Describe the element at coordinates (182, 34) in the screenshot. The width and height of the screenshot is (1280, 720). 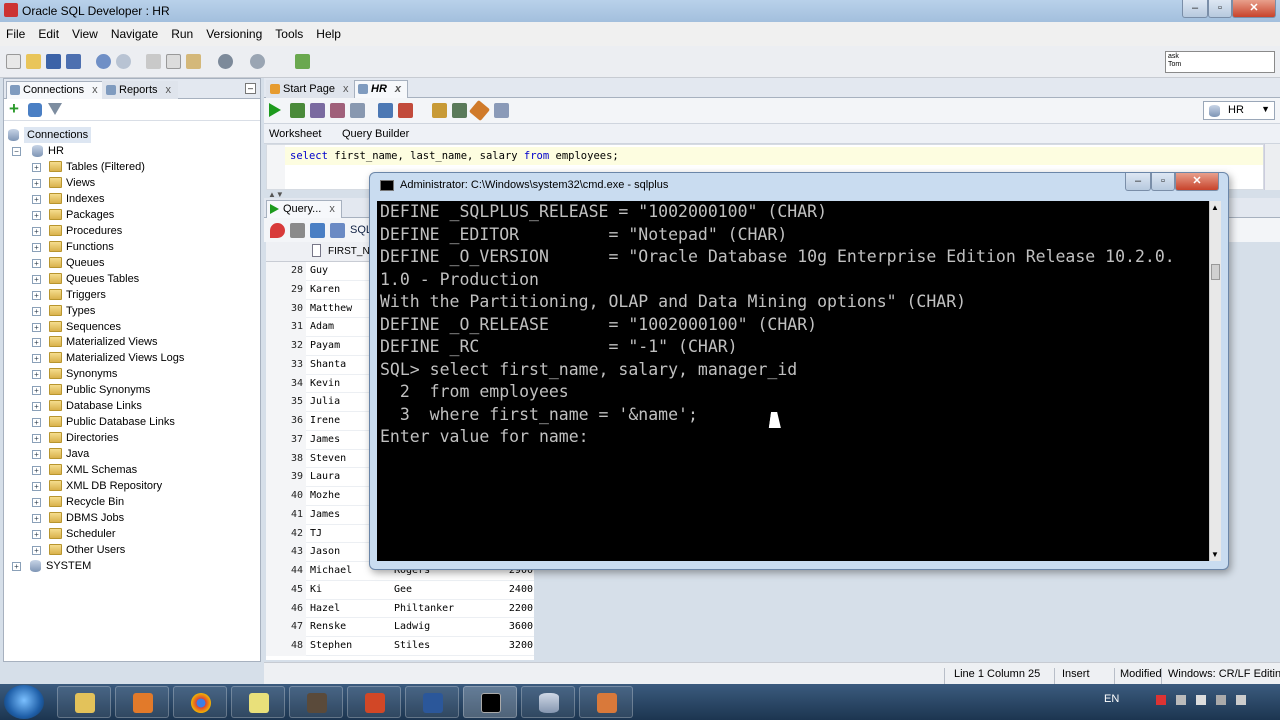
I see `menu-run: Run` at that location.